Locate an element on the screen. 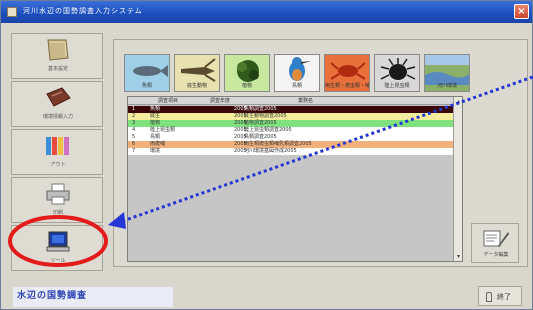 Image resolution: width=533 pixels, height=310 pixels. fish-icon is located at coordinates (150, 71).